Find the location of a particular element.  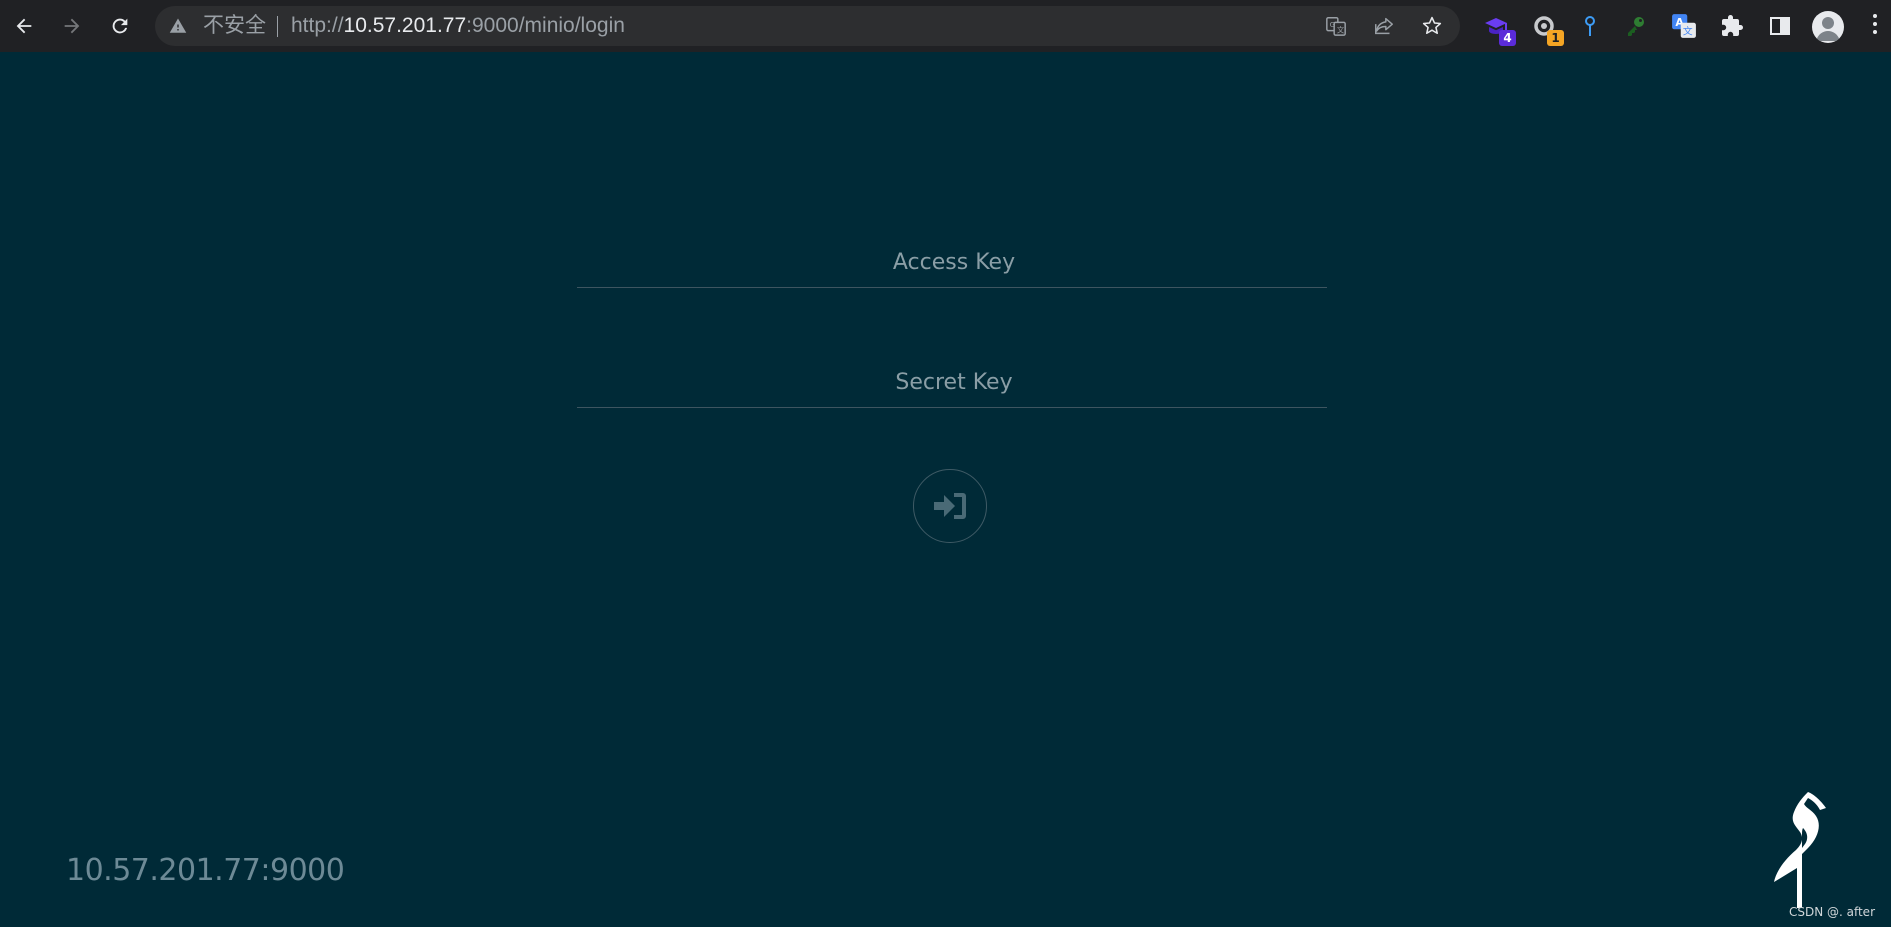

browser-menu-button is located at coordinates (1875, 26).